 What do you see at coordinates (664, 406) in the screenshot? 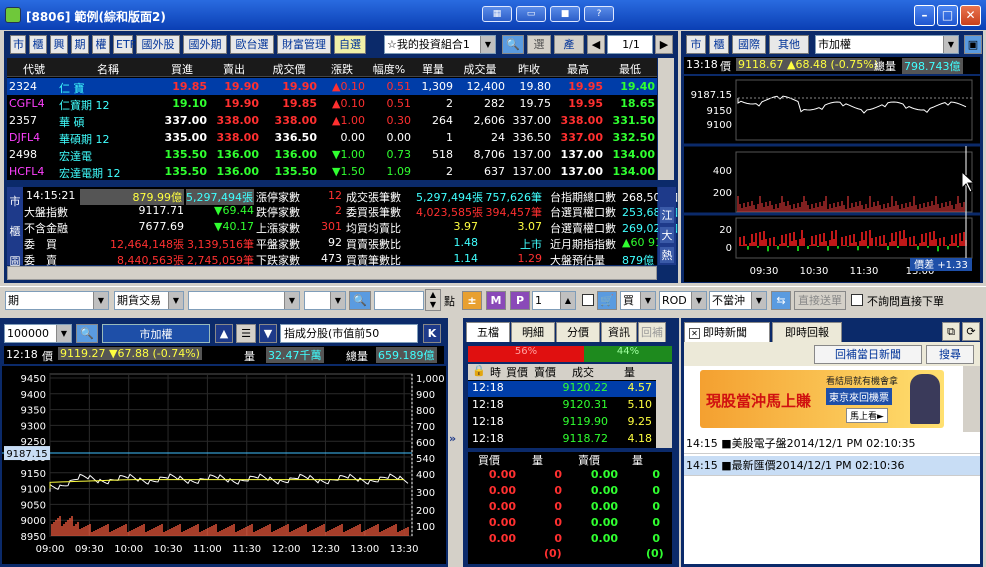
I see `tick-scrollbar` at bounding box center [664, 406].